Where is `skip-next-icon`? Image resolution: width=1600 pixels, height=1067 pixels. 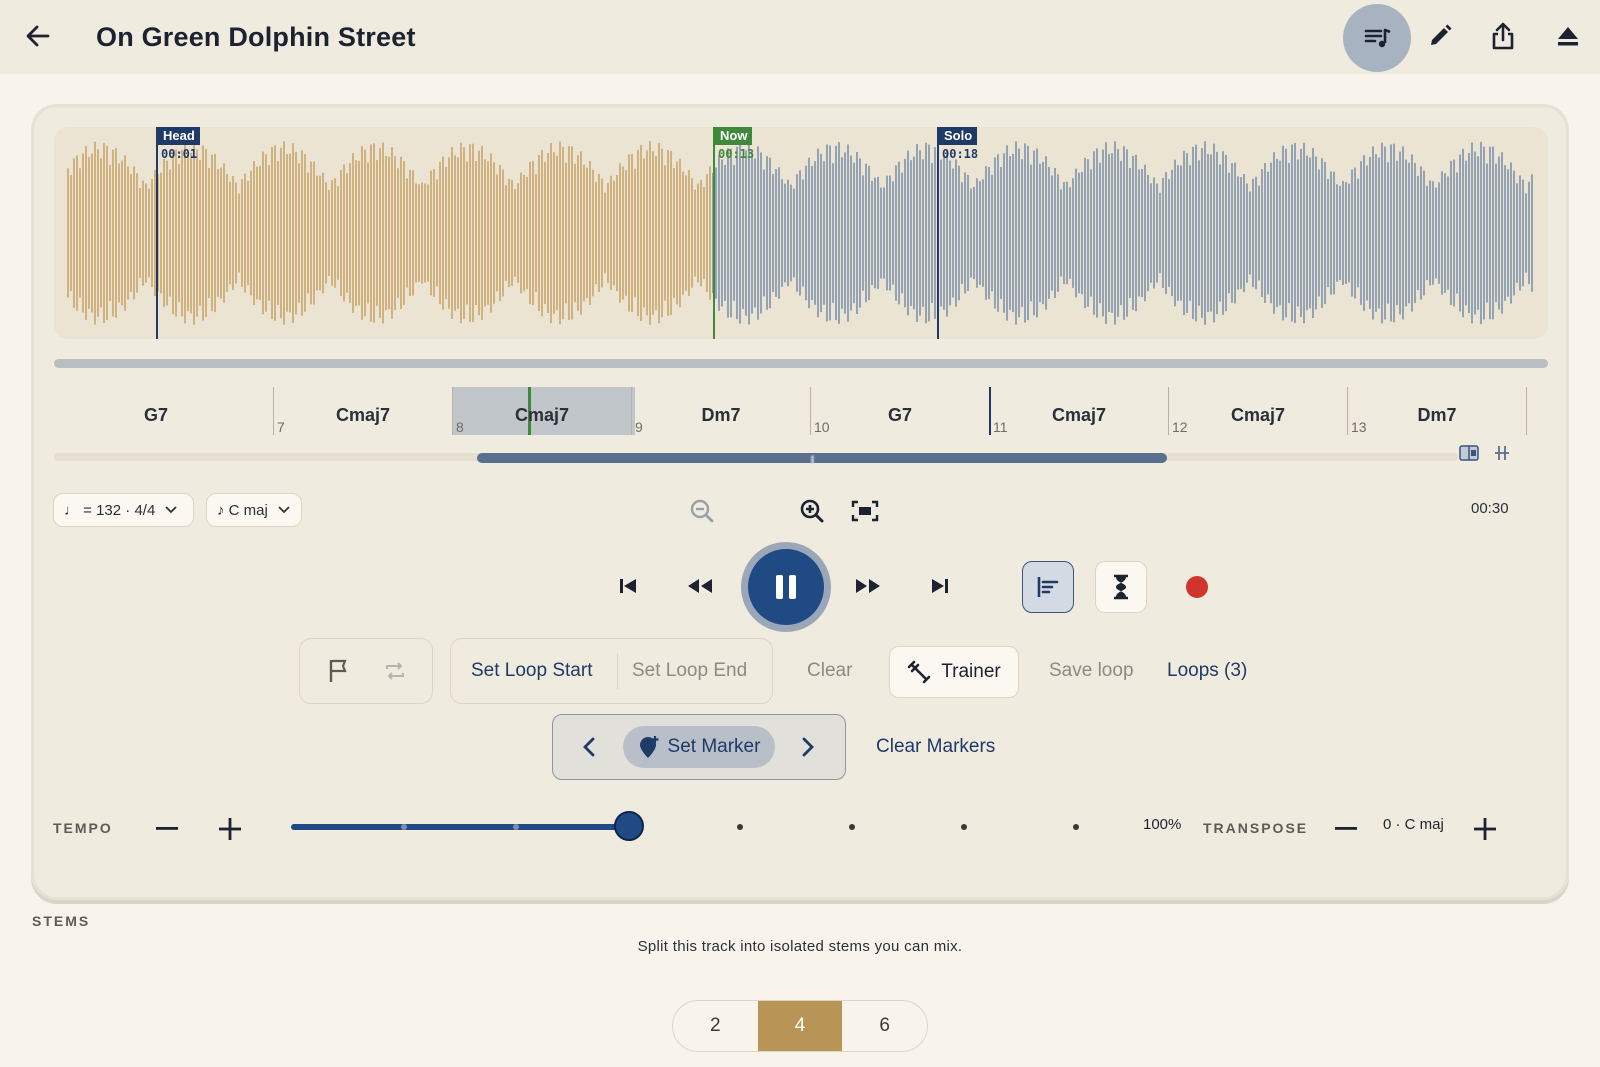
skip-next-icon is located at coordinates (940, 586).